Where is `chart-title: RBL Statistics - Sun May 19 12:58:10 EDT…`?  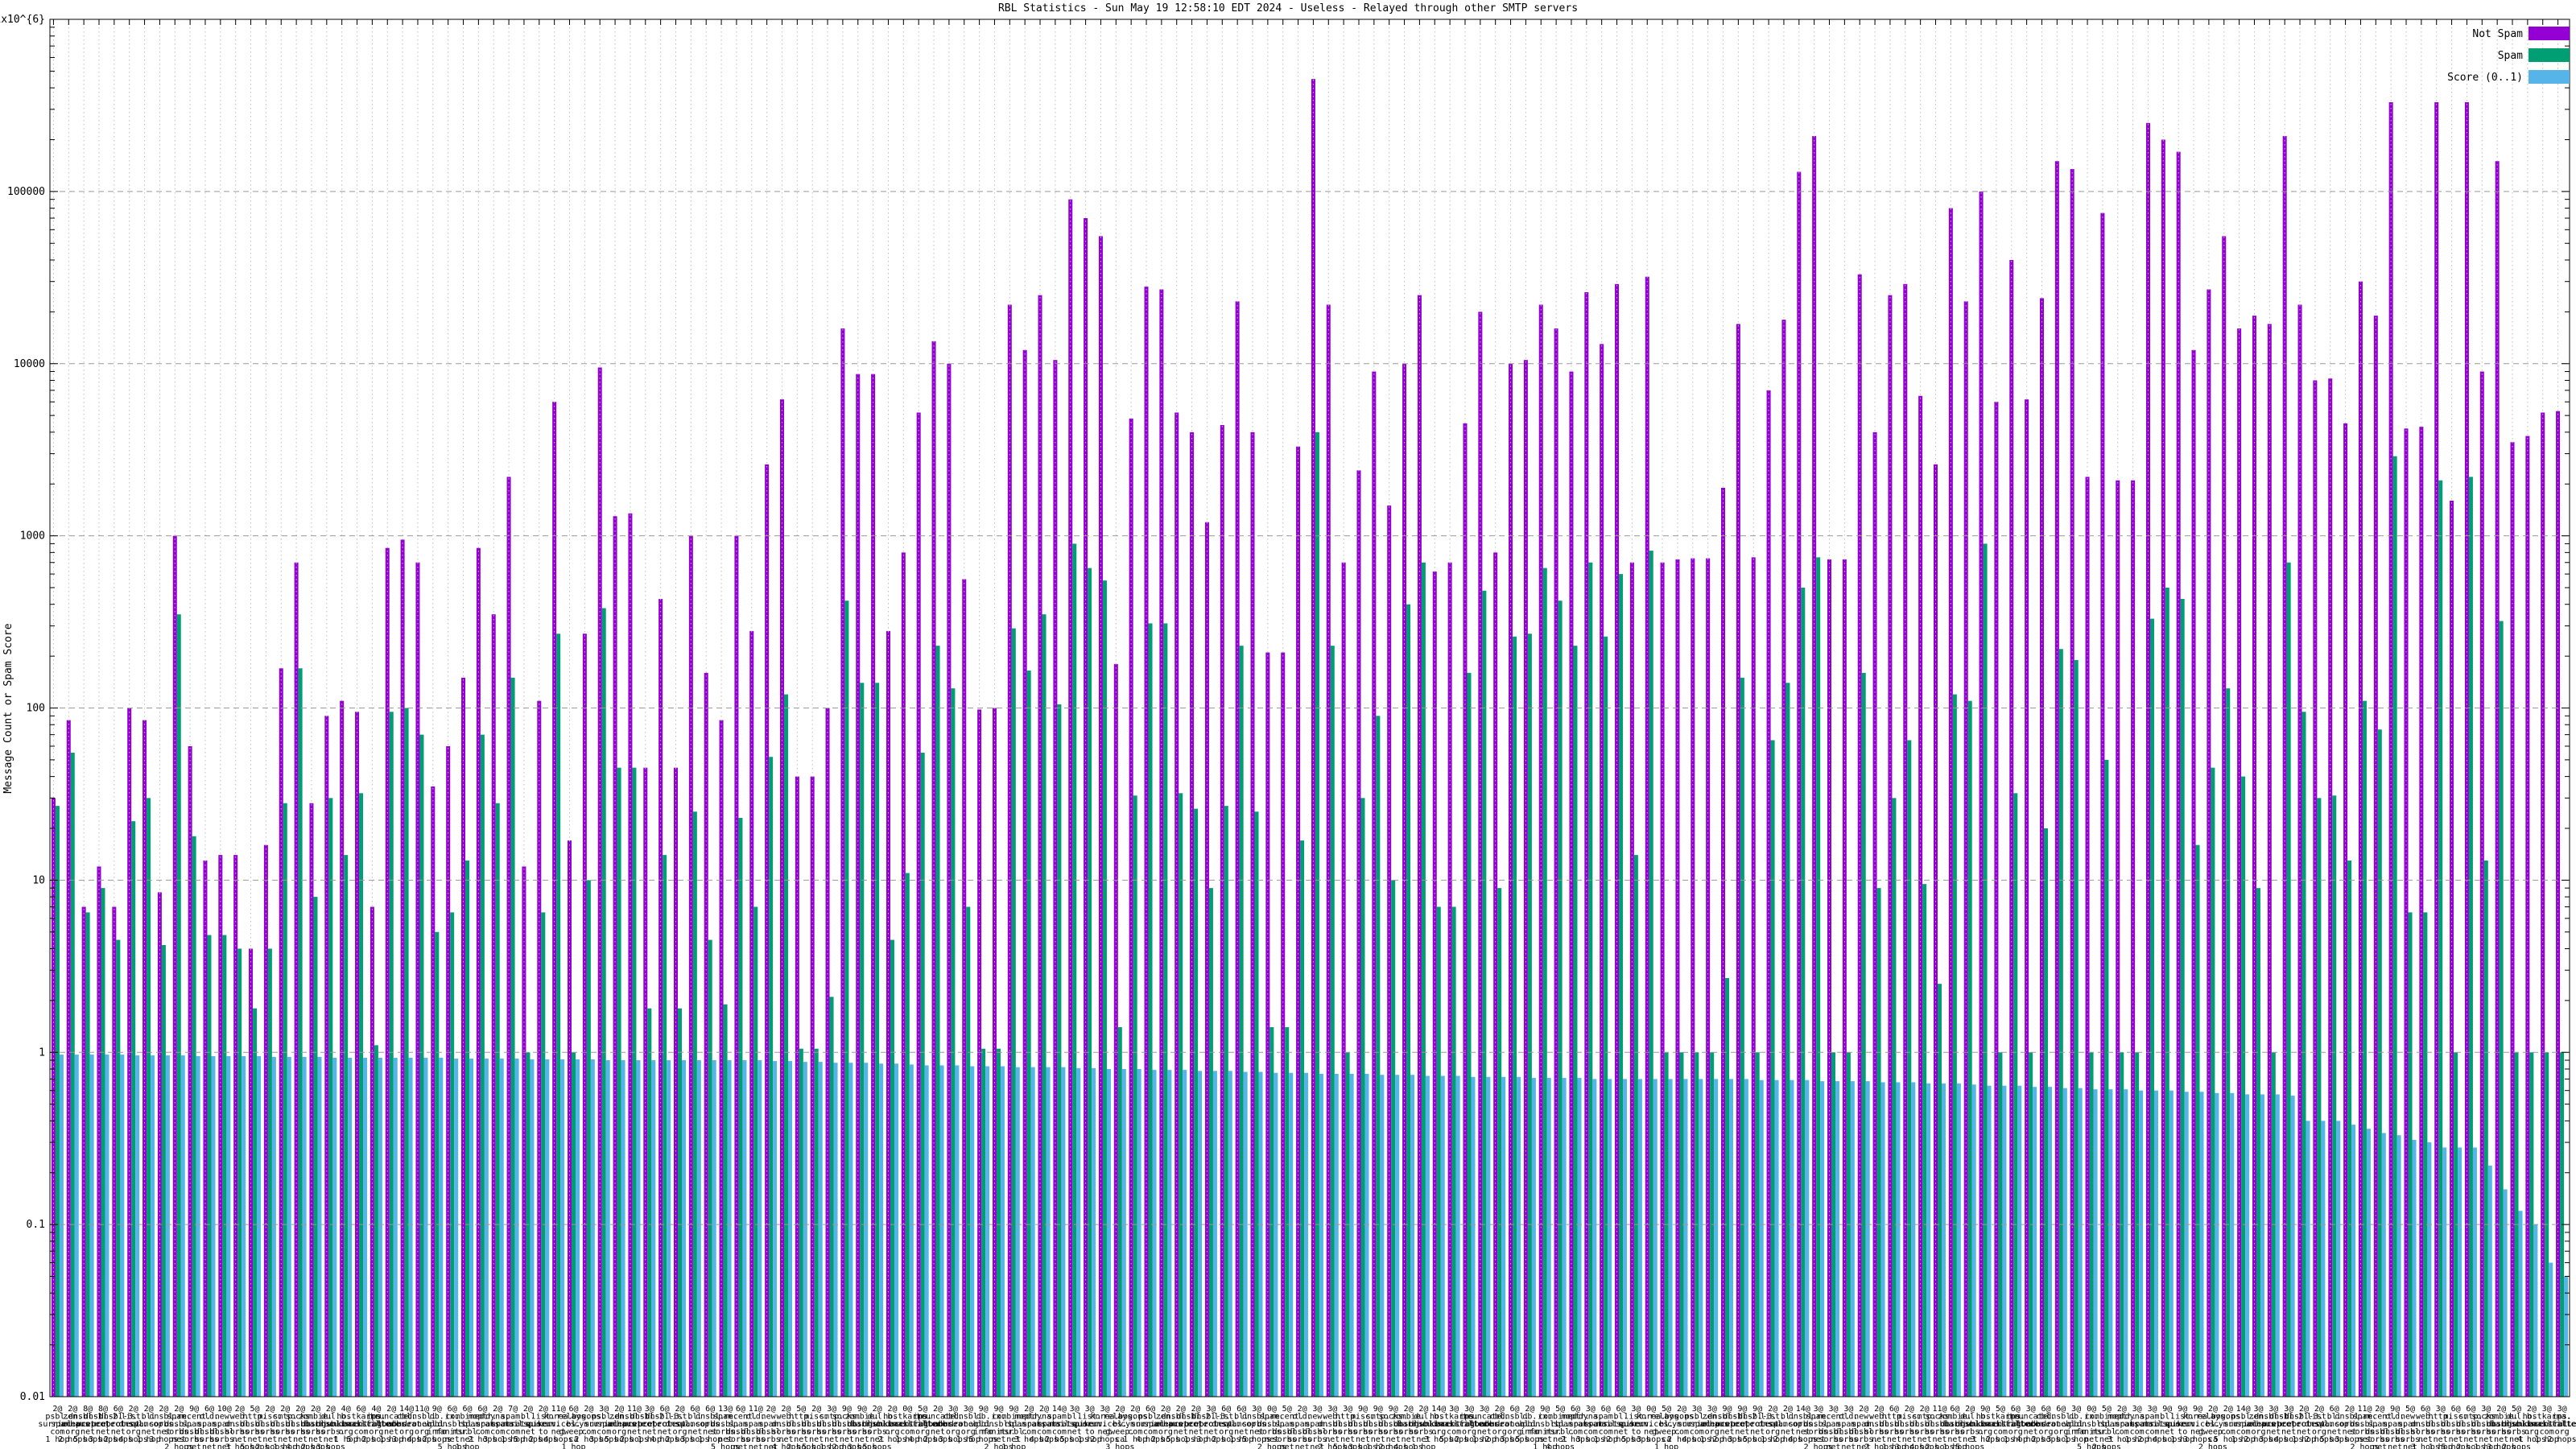 chart-title: RBL Statistics - Sun May 19 12:58:10 EDT… is located at coordinates (1288, 8).